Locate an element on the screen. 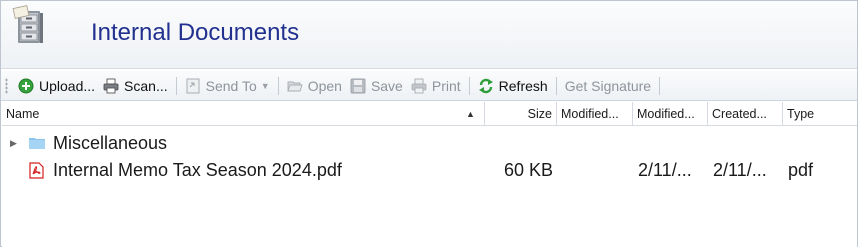 This screenshot has height=247, width=858. save-button: Save is located at coordinates (376, 86).